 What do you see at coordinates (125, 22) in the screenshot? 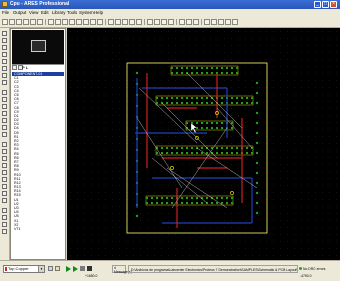
I see `cut-icon` at bounding box center [125, 22].